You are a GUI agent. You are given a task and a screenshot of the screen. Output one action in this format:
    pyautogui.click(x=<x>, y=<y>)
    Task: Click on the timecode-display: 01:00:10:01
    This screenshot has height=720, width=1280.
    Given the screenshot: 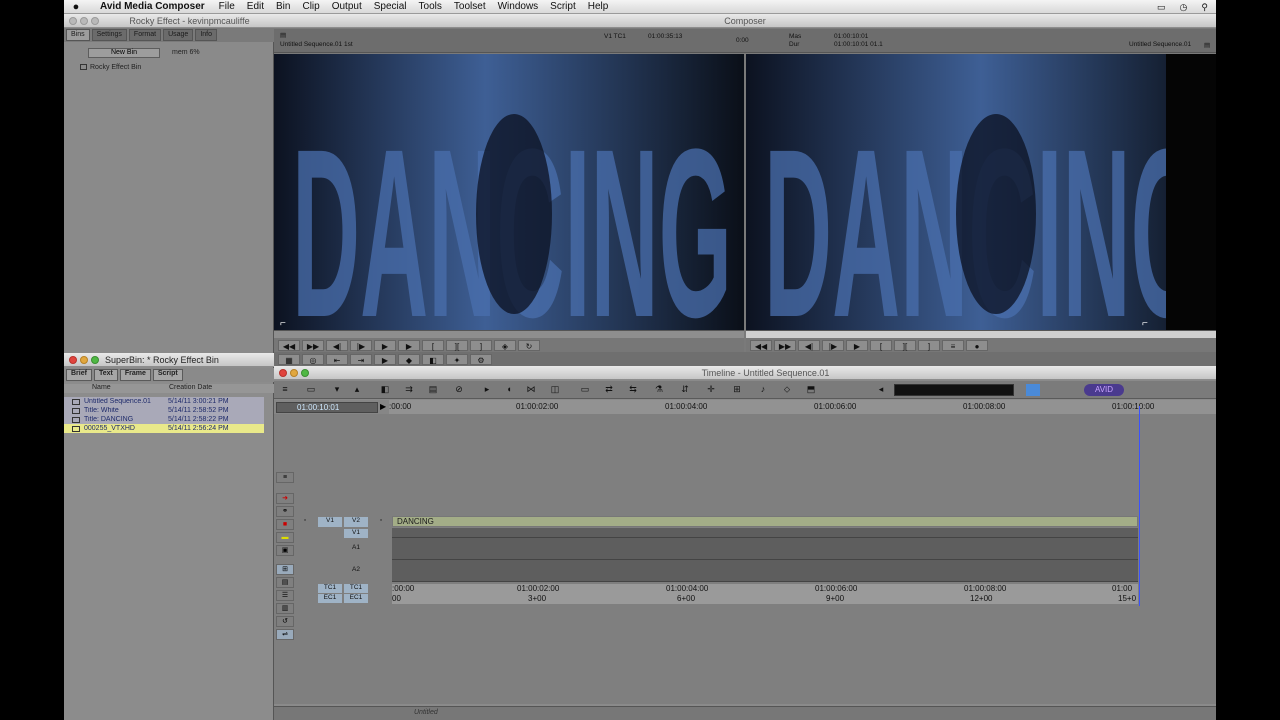 What is the action you would take?
    pyautogui.click(x=327, y=407)
    